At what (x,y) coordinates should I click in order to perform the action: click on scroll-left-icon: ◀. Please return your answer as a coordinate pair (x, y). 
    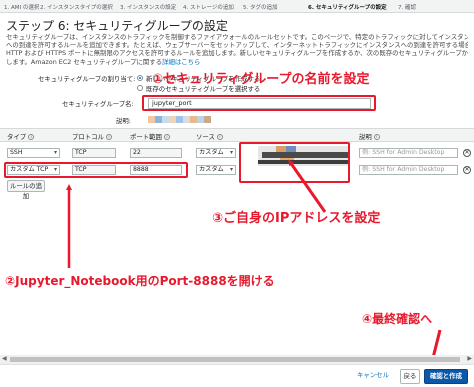
    Looking at the image, I should click on (4, 358).